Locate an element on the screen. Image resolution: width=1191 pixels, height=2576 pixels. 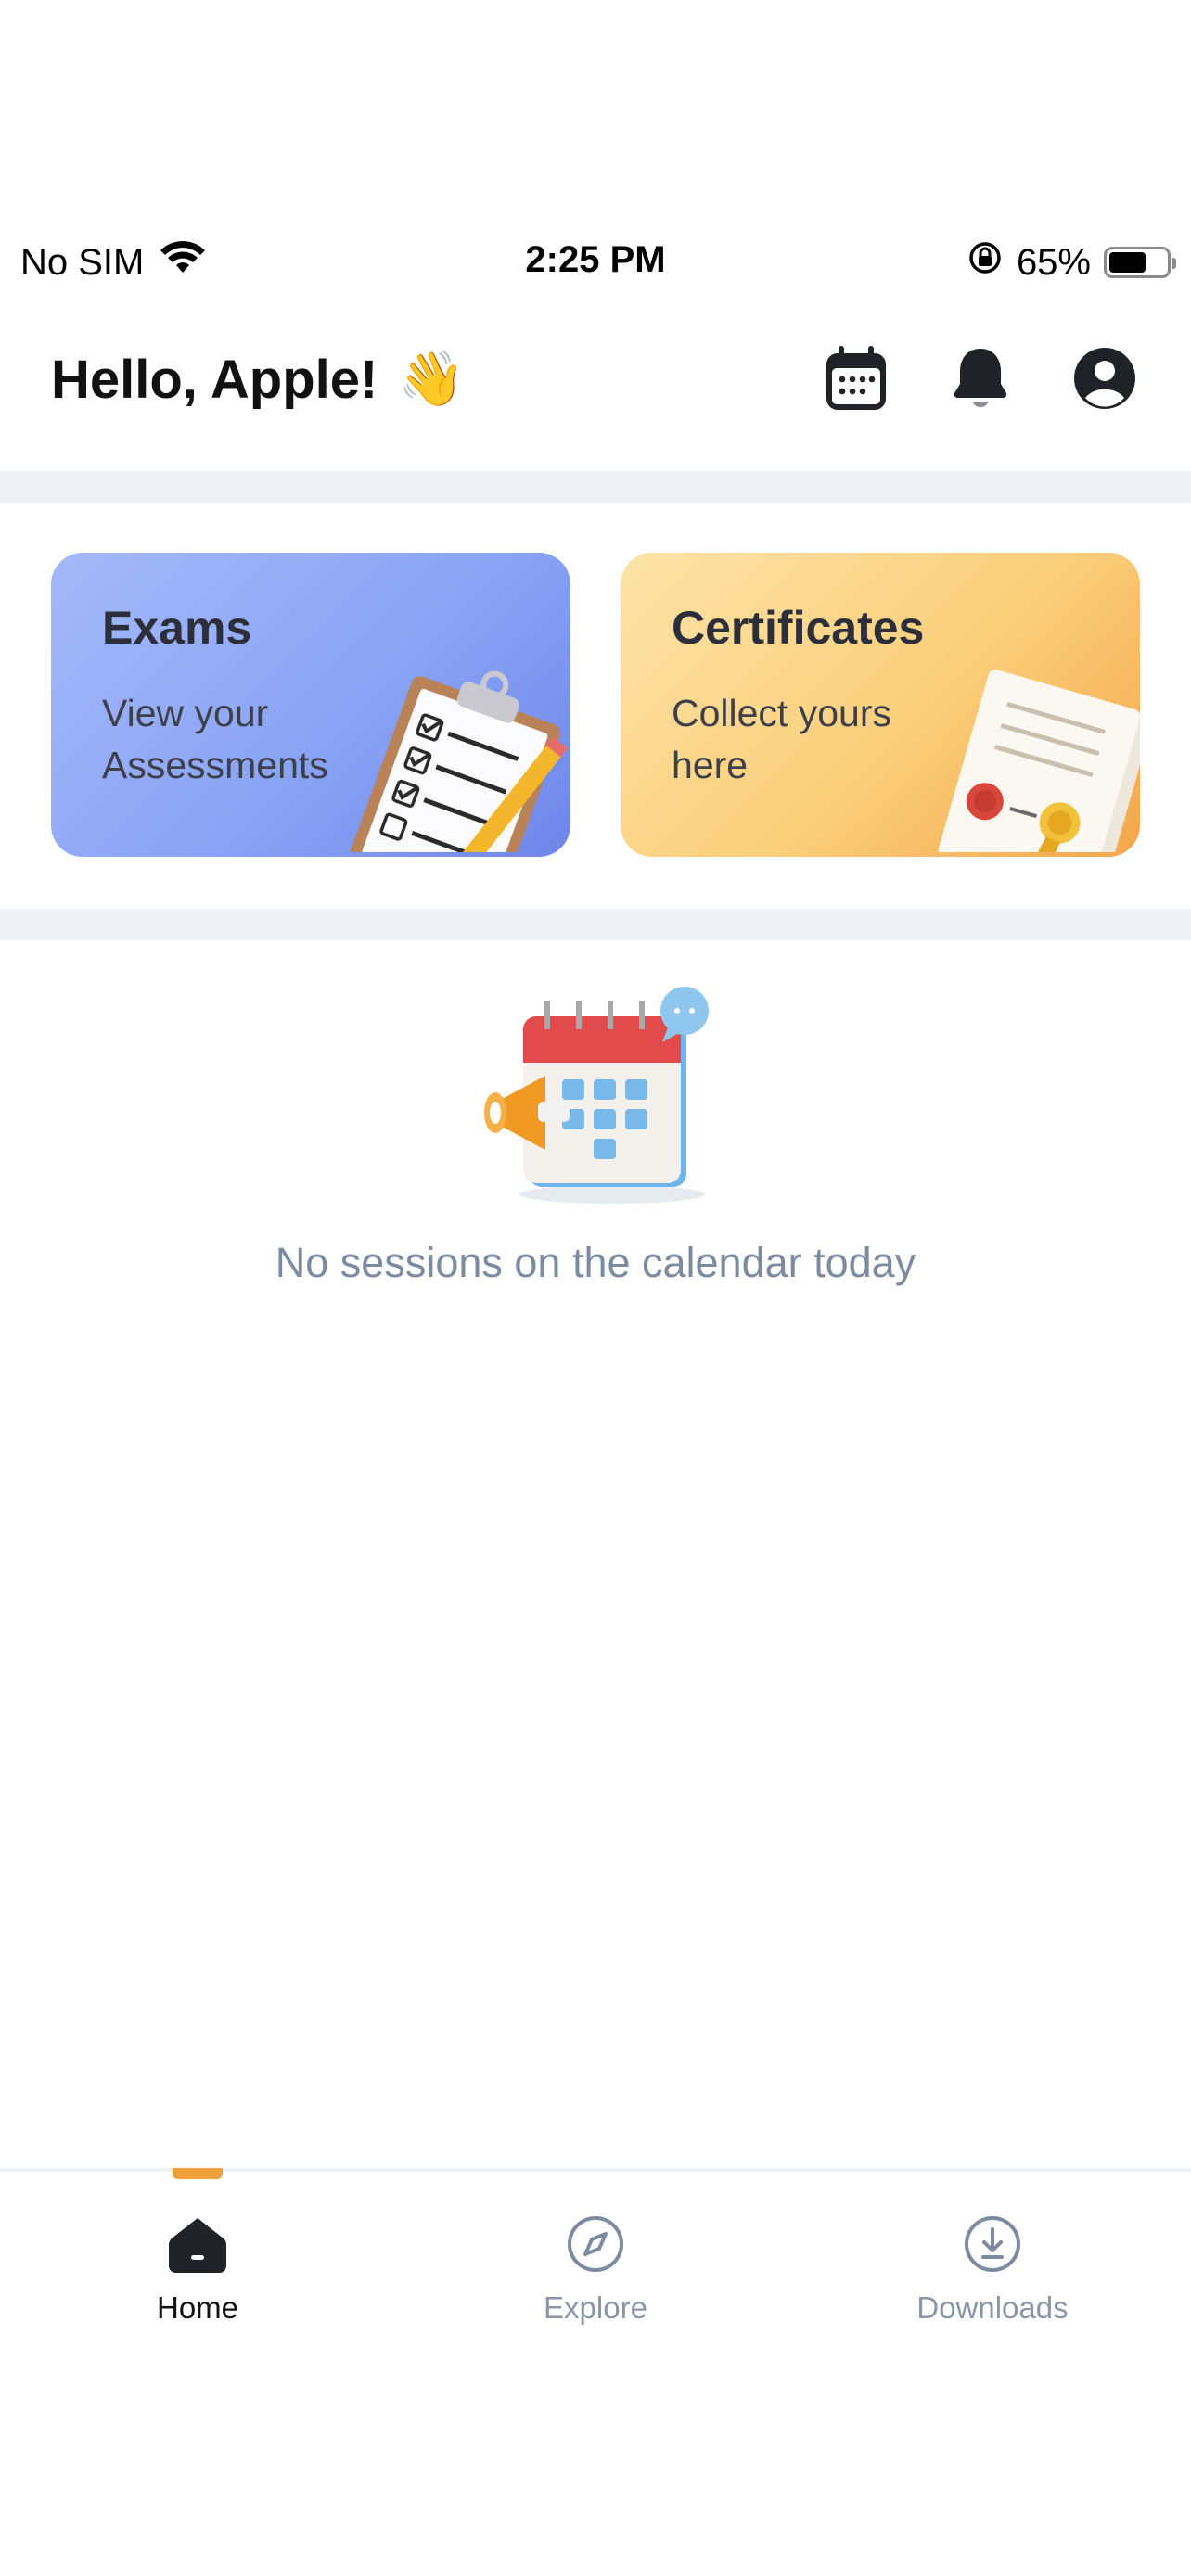
calendar-button is located at coordinates (856, 380).